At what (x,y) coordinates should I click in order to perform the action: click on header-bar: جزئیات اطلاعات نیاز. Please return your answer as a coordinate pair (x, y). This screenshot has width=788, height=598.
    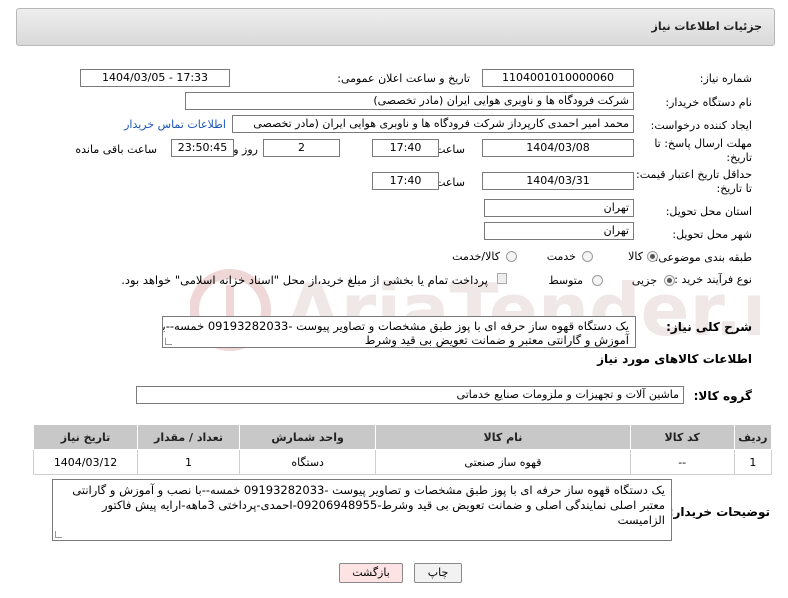
    Looking at the image, I should click on (395, 27).